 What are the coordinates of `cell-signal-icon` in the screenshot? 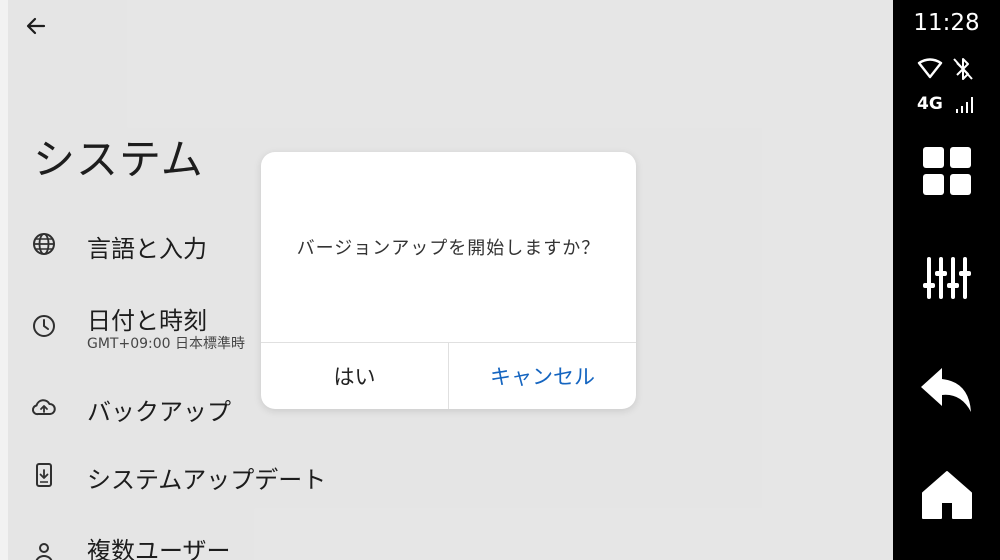 It's located at (964, 105).